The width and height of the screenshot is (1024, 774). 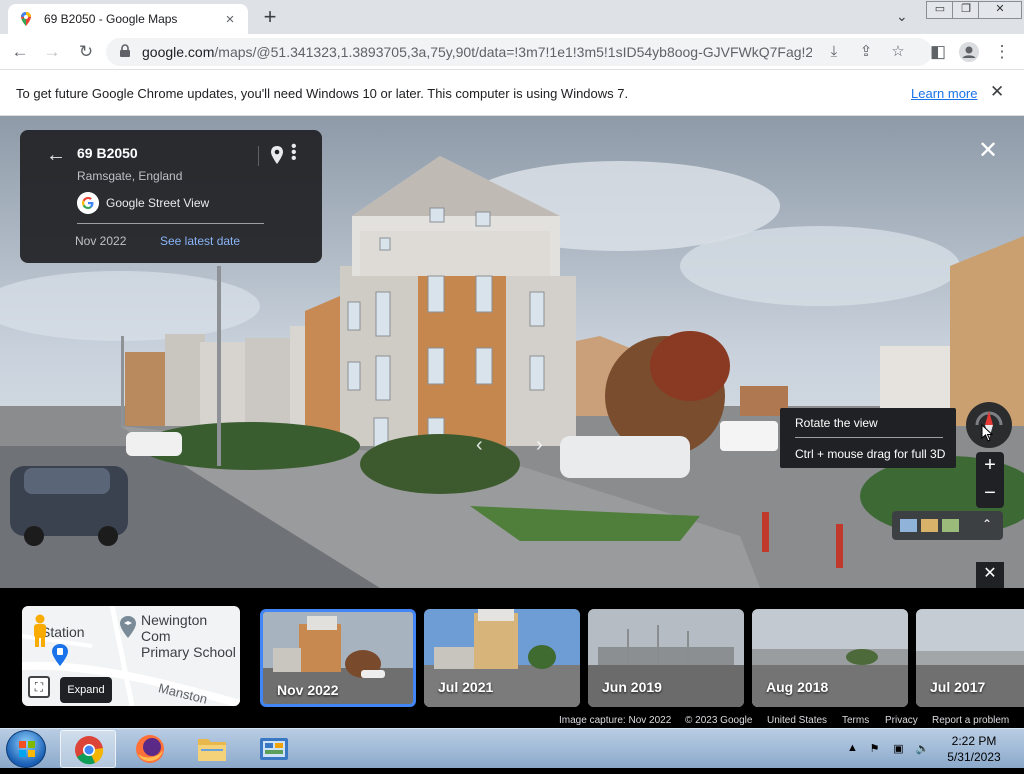 What do you see at coordinates (52, 52) in the screenshot?
I see `forward-arrow-icon: →` at bounding box center [52, 52].